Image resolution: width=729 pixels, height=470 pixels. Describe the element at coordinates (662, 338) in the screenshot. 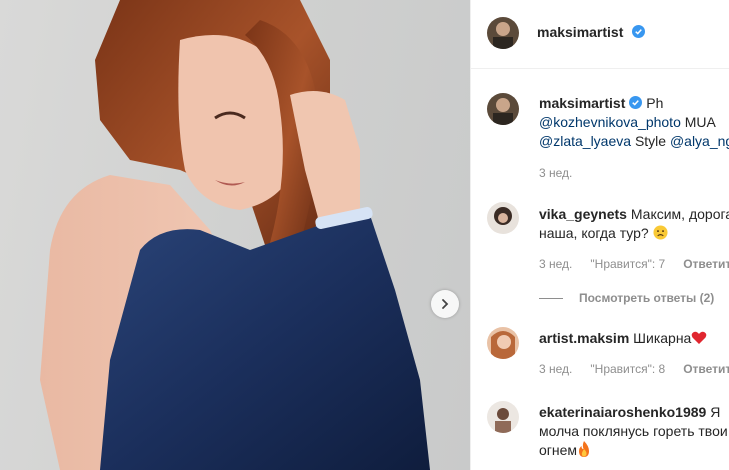

I see `comment-text: Шикарна` at that location.